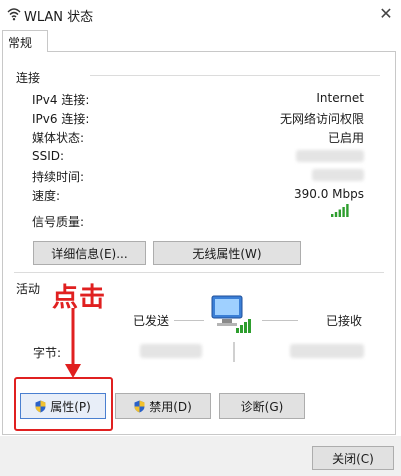 The width and height of the screenshot is (401, 476). What do you see at coordinates (227, 253) in the screenshot?
I see `wireless-properties-button: 无线属性(W)` at bounding box center [227, 253].